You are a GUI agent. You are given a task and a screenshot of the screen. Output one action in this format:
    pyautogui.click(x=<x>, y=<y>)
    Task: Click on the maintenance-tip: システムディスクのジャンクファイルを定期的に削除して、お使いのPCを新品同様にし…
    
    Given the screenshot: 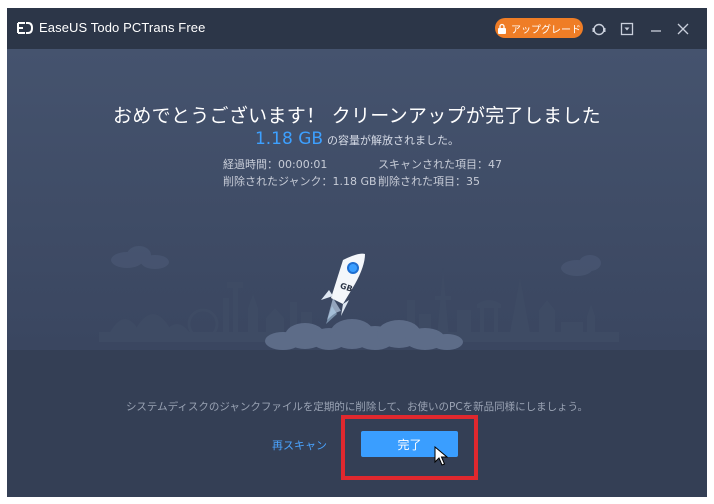 What is the action you would take?
    pyautogui.click(x=357, y=407)
    